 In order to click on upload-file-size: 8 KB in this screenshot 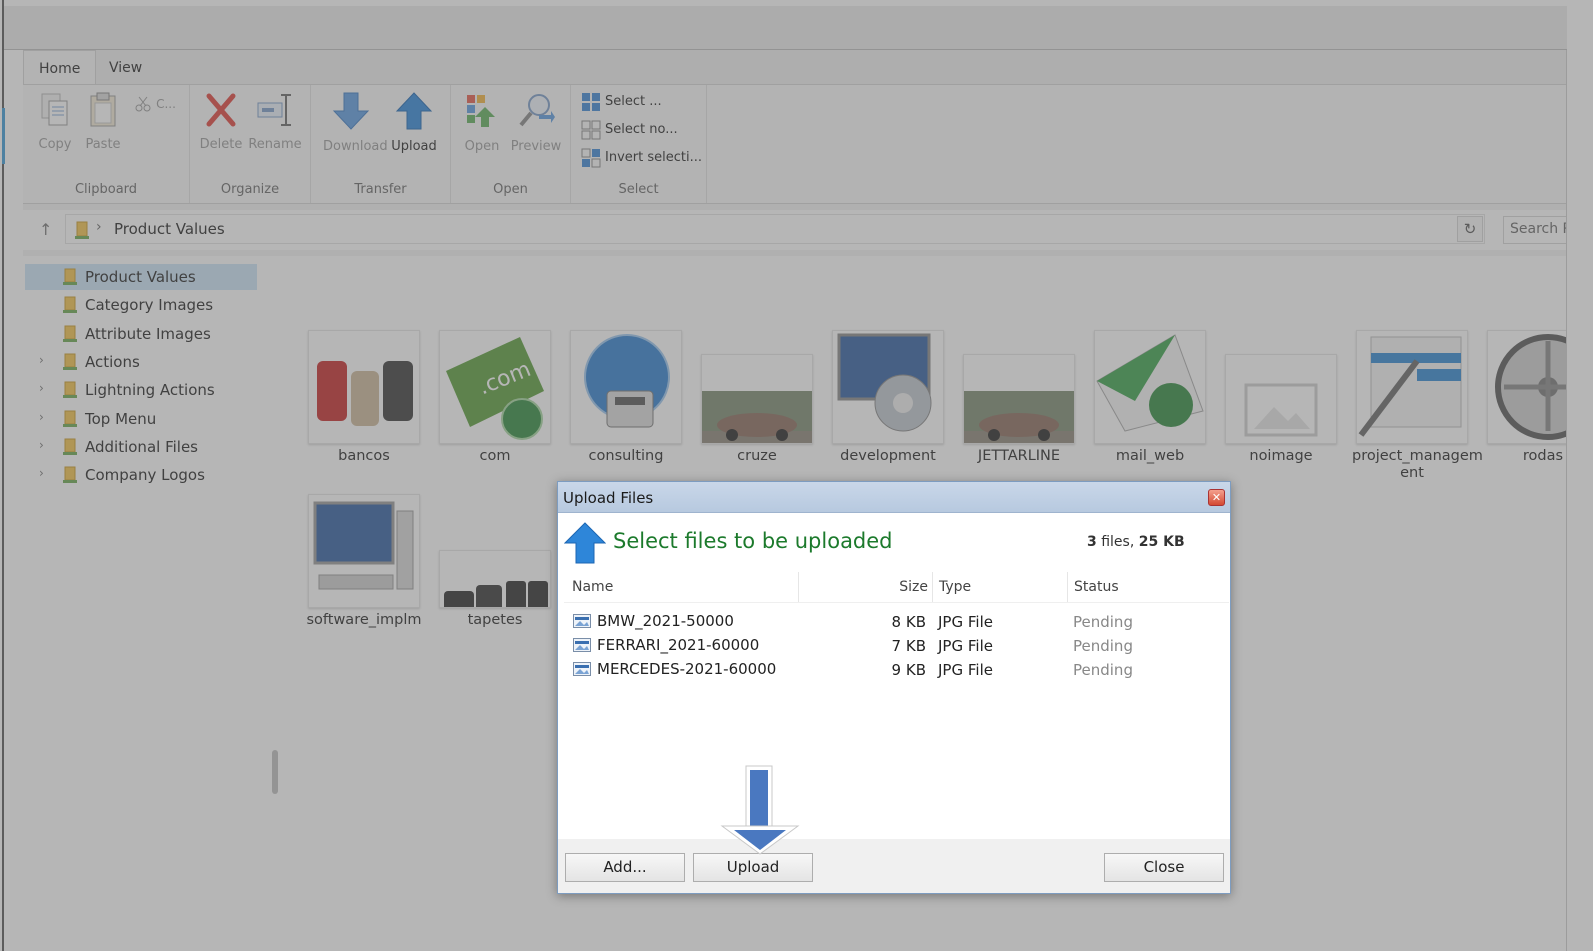, I will do `click(908, 622)`.